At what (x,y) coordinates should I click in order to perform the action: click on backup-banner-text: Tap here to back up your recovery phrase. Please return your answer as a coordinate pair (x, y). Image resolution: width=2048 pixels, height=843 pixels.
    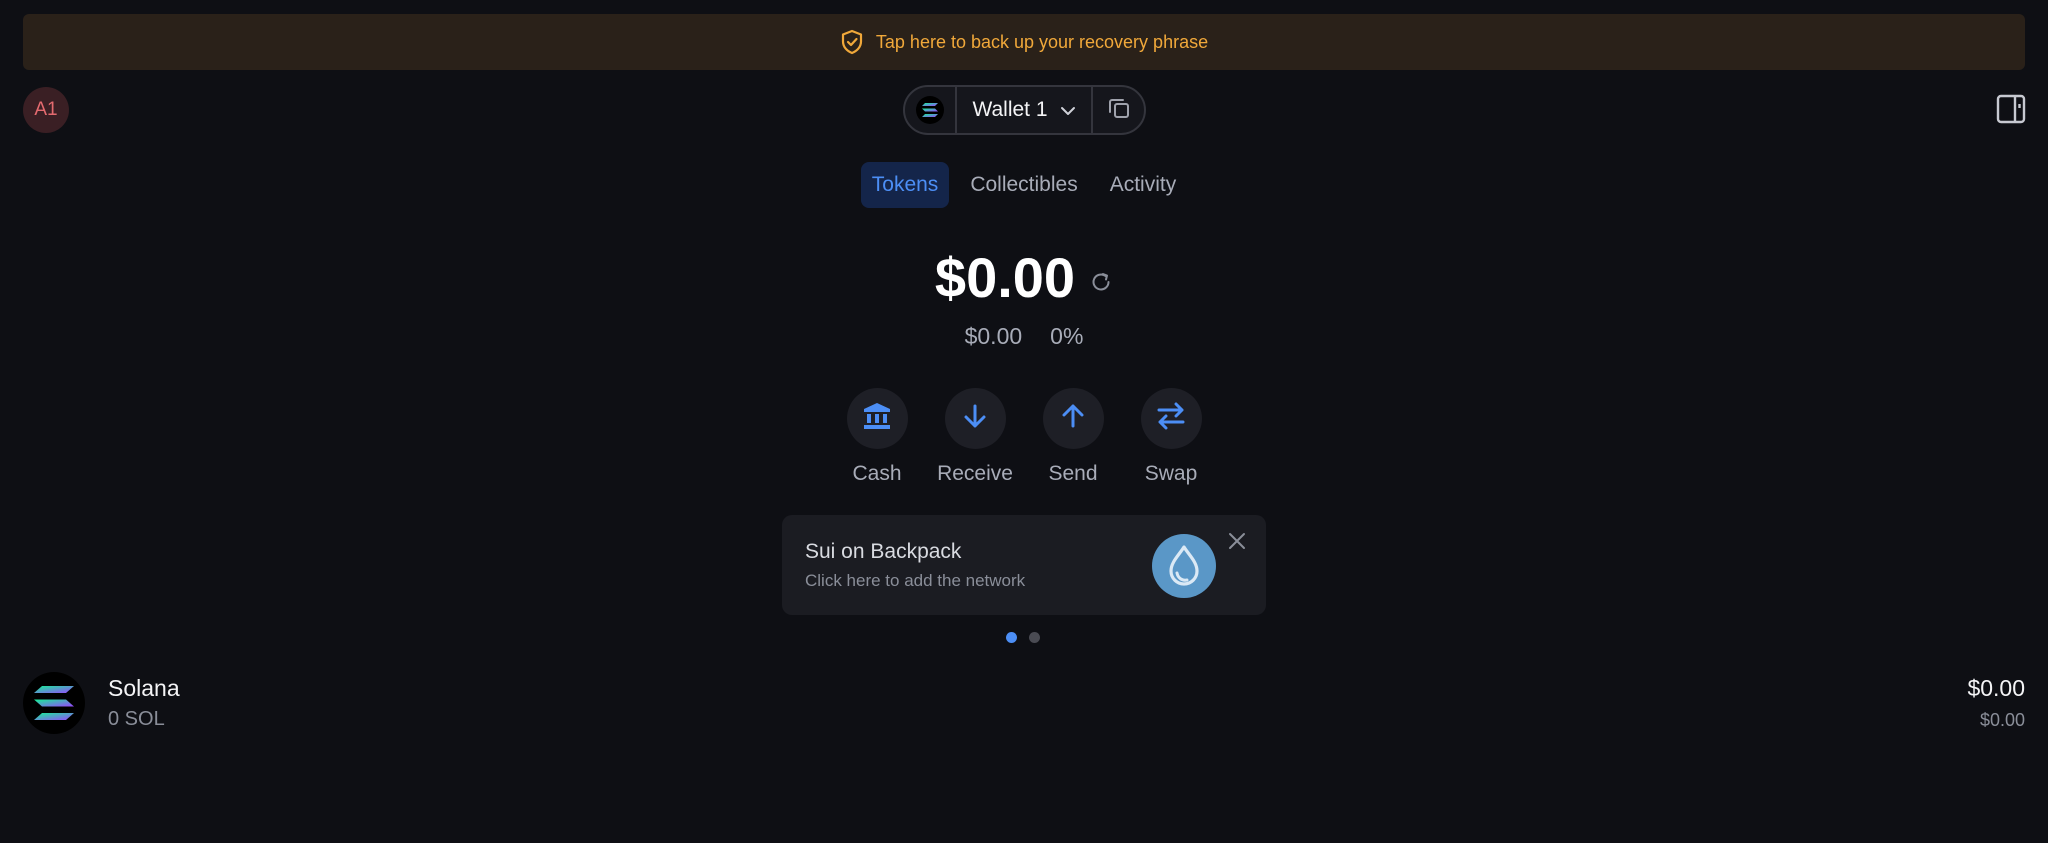
    Looking at the image, I should click on (1042, 41).